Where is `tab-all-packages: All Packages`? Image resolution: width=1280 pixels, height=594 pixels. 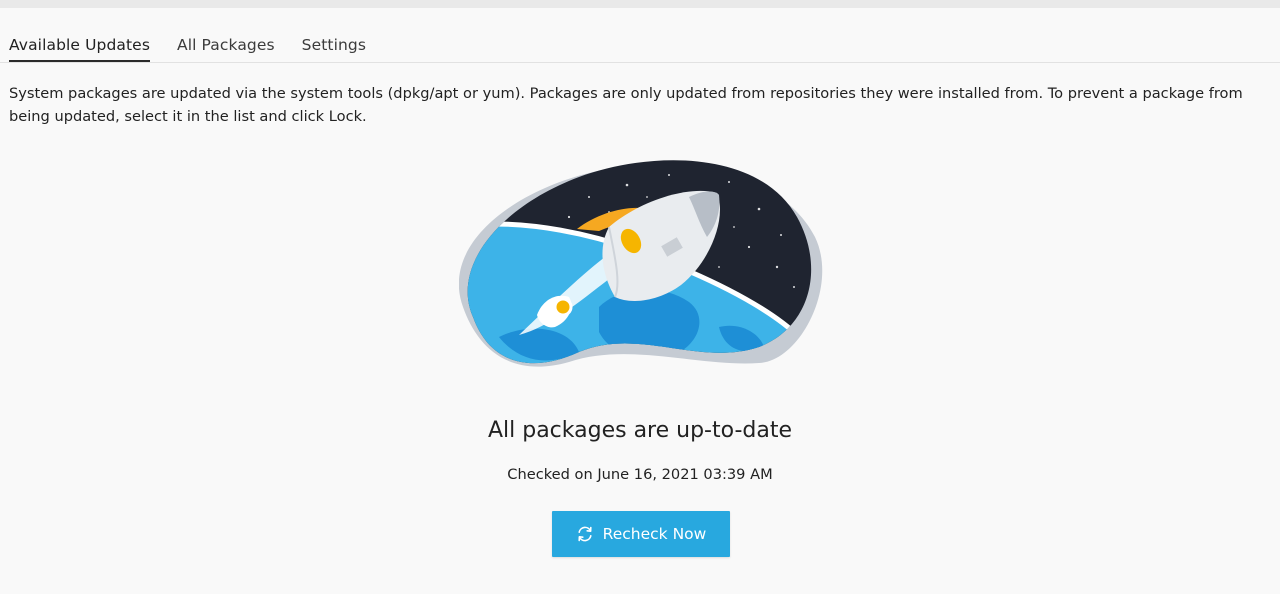
tab-all-packages: All Packages is located at coordinates (226, 48).